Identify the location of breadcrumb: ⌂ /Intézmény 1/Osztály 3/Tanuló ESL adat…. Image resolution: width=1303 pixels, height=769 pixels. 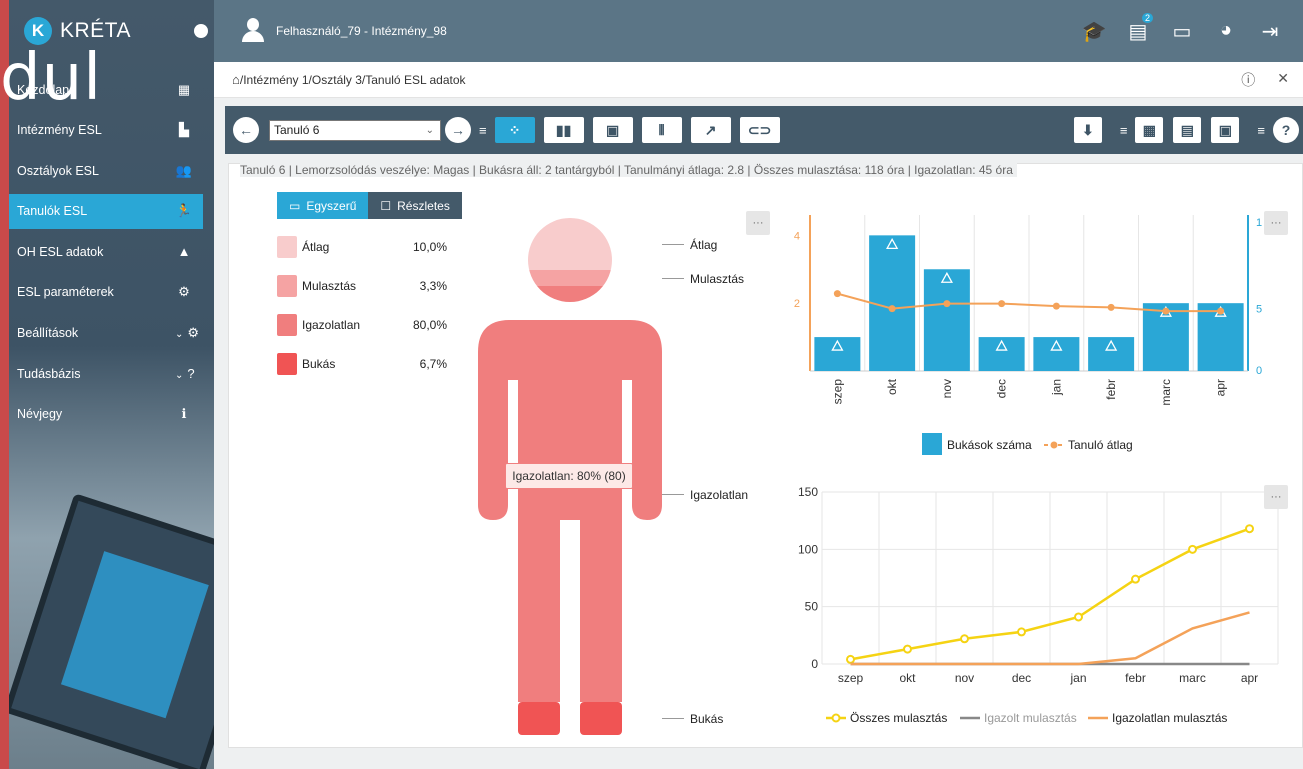
(758, 80).